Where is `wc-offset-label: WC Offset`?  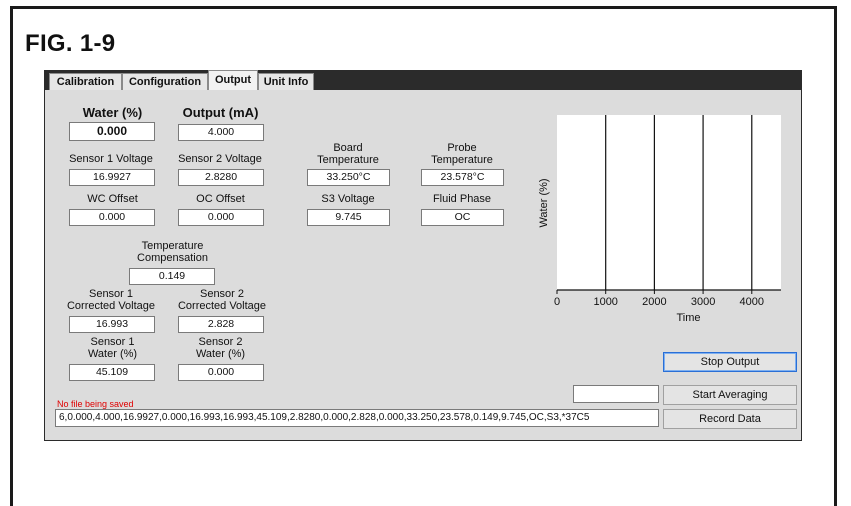
wc-offset-label: WC Offset is located at coordinates (112, 199).